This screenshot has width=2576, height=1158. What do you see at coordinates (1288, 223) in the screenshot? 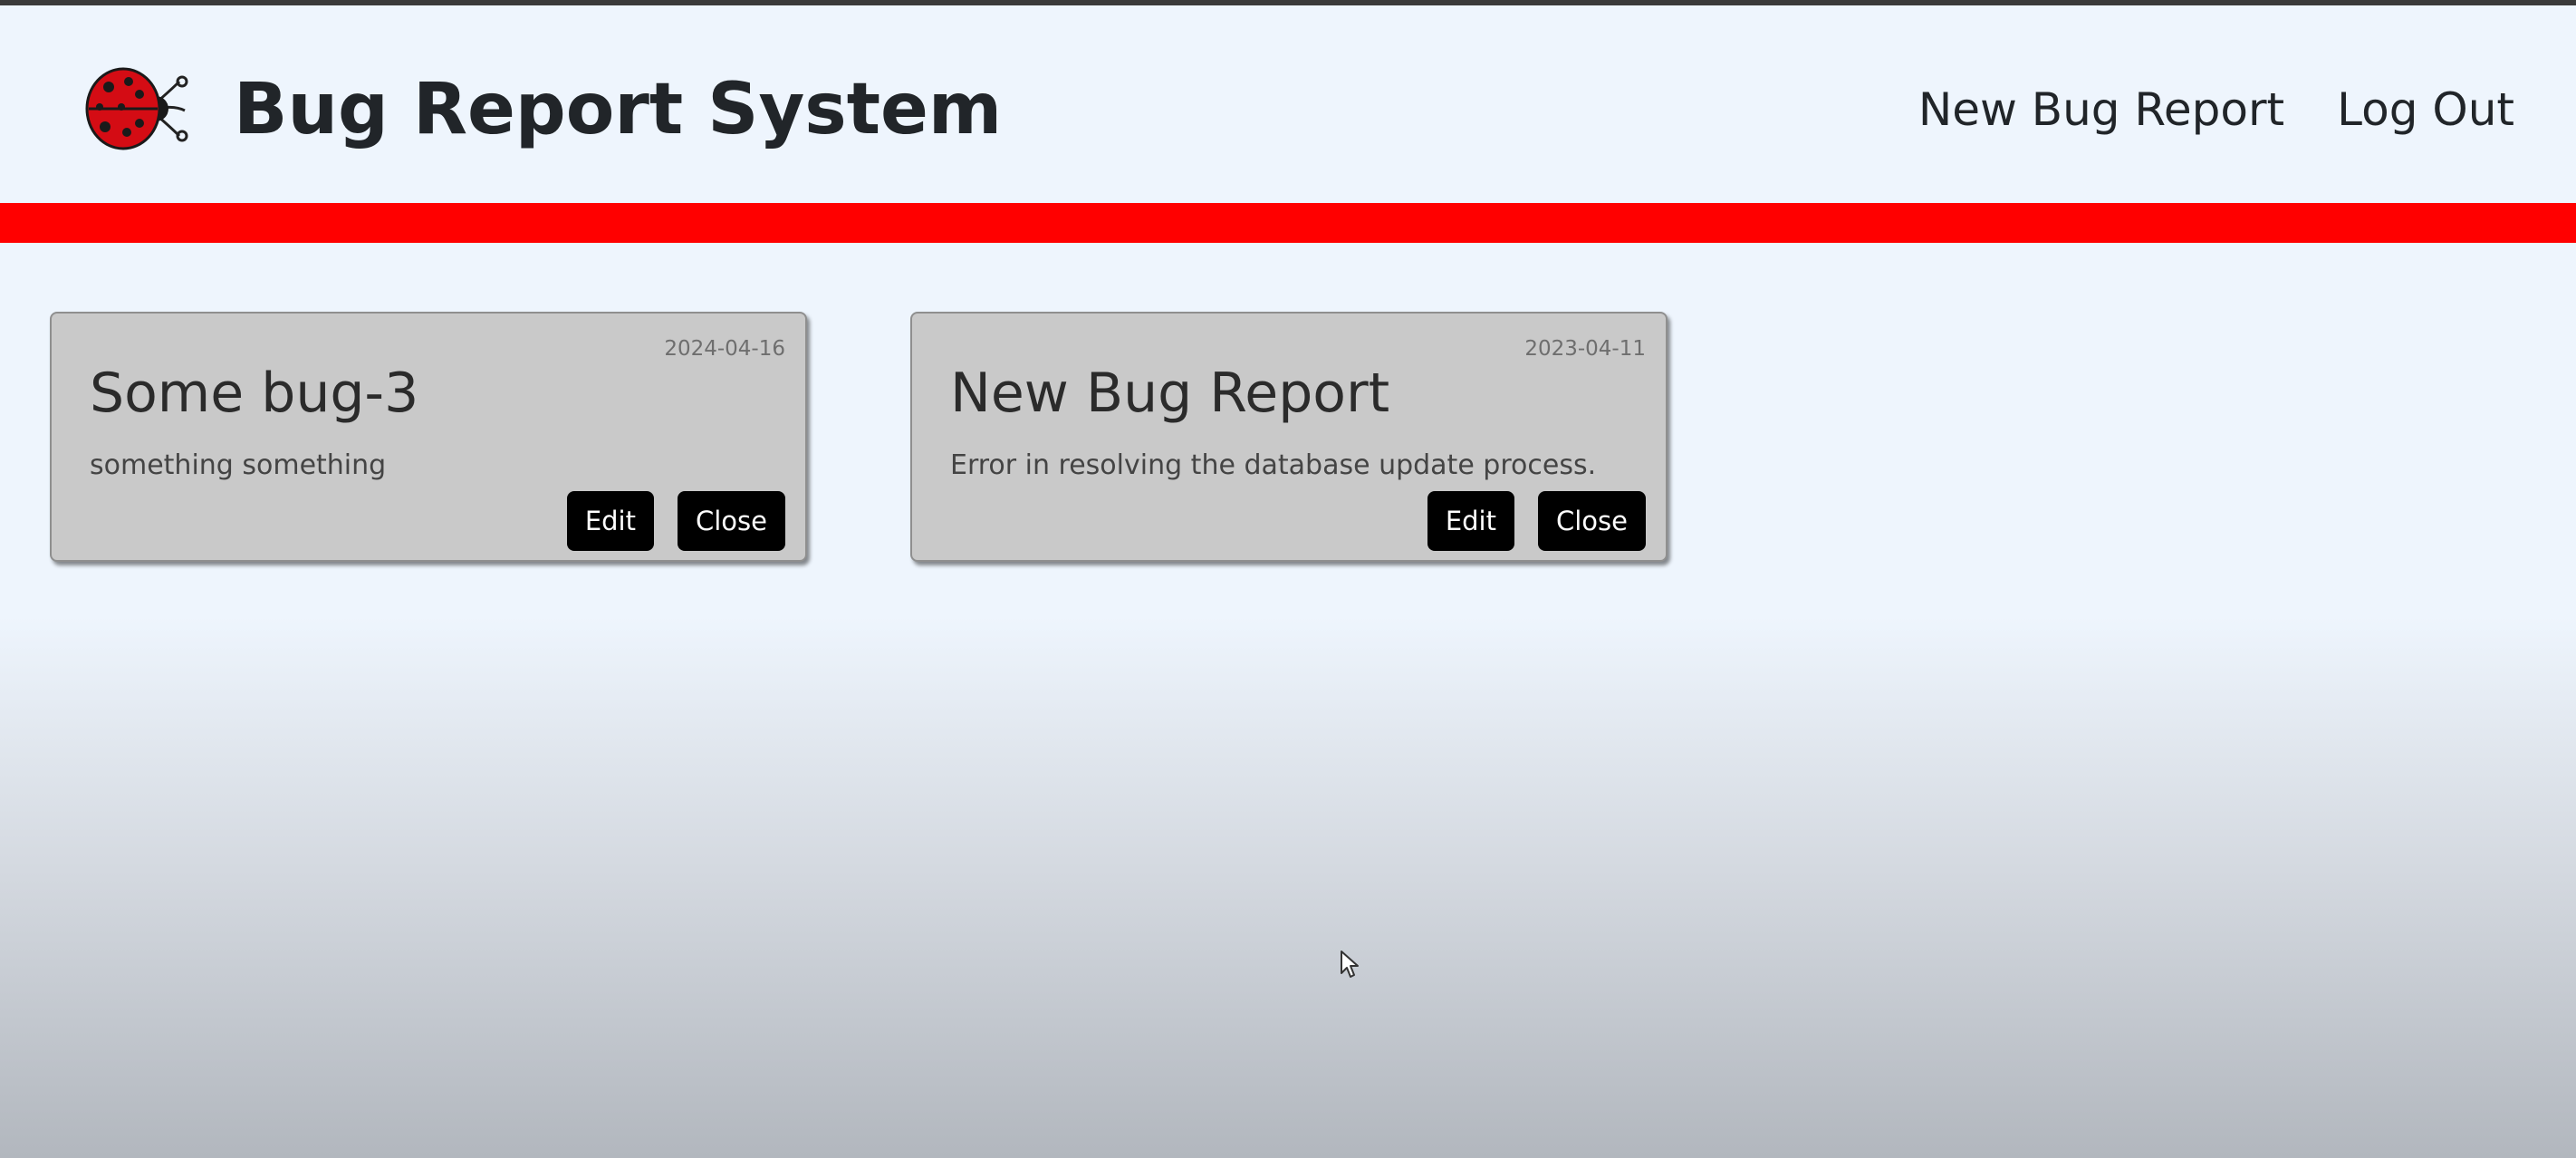
I see `header-accent-bar` at bounding box center [1288, 223].